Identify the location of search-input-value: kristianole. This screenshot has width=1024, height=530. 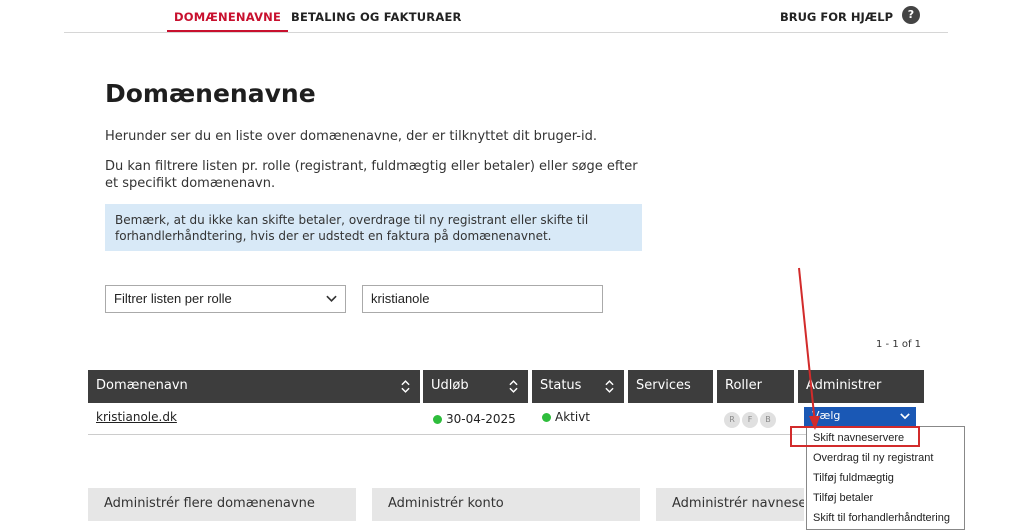
(400, 298).